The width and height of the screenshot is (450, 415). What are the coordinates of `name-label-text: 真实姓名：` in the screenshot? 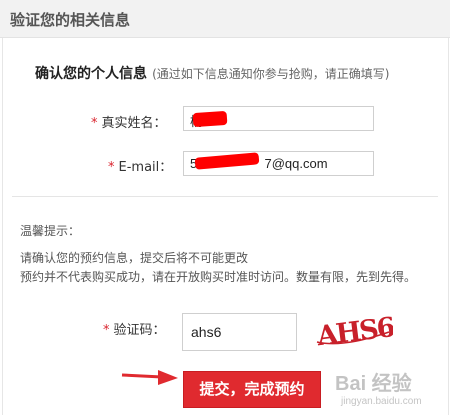 It's located at (134, 123).